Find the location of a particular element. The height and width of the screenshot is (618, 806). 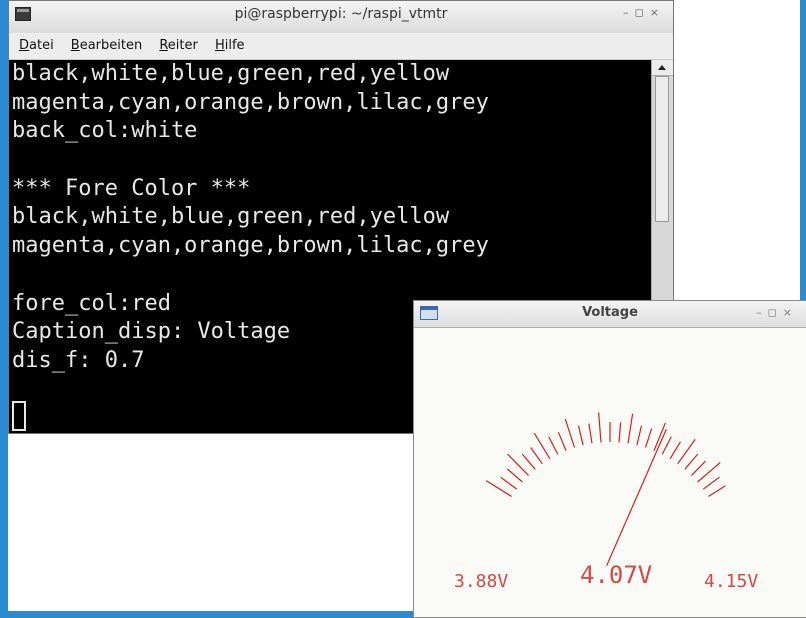

menu-label: earbeiten is located at coordinates (111, 45).